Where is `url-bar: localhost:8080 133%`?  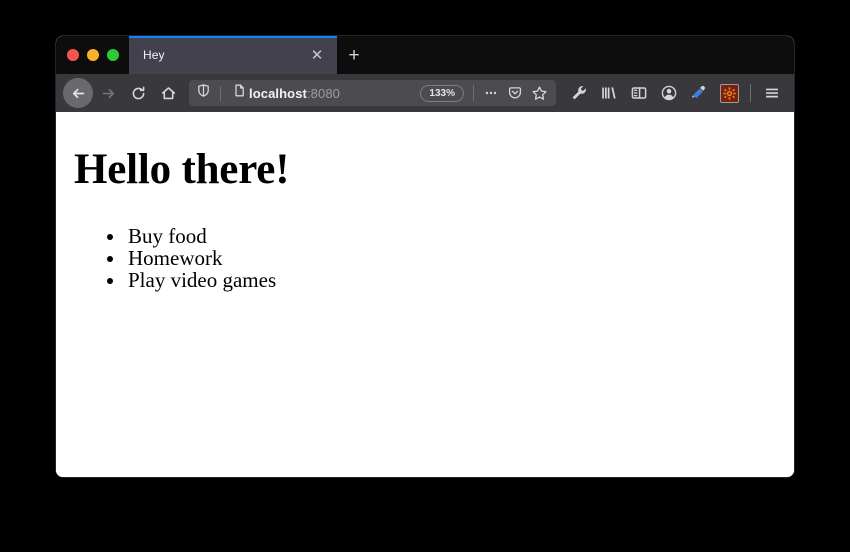 url-bar: localhost:8080 133% is located at coordinates (372, 93).